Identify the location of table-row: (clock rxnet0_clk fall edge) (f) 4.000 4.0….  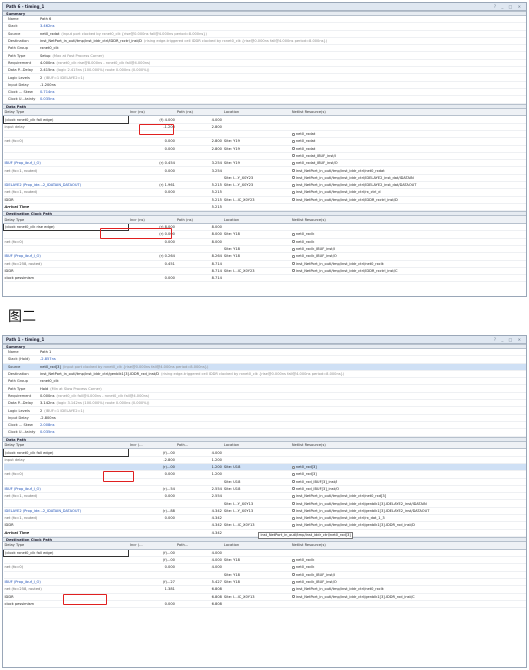
(264, 119).